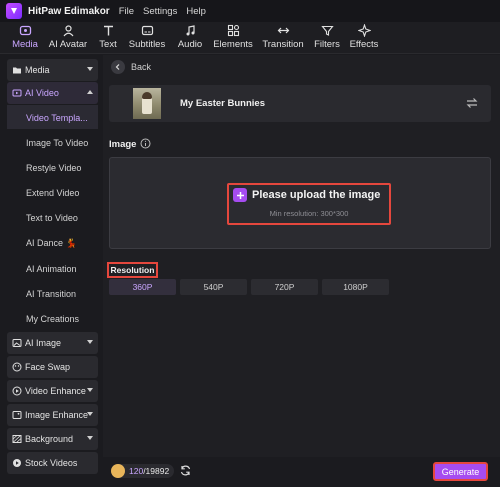 The width and height of the screenshot is (500, 487). I want to click on credits-total: /19892, so click(156, 471).